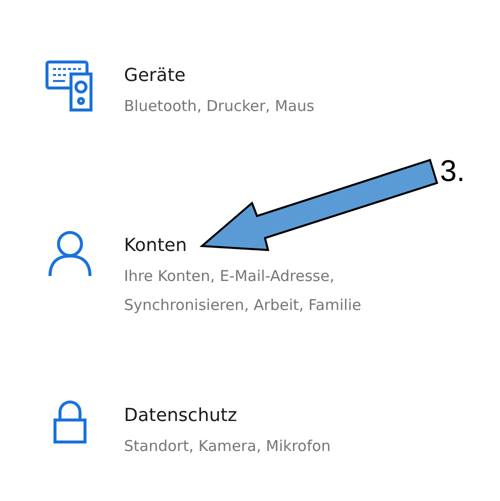 The height and width of the screenshot is (501, 500). I want to click on settings-description: Bluetooth, Drucker, Maus, so click(219, 106).